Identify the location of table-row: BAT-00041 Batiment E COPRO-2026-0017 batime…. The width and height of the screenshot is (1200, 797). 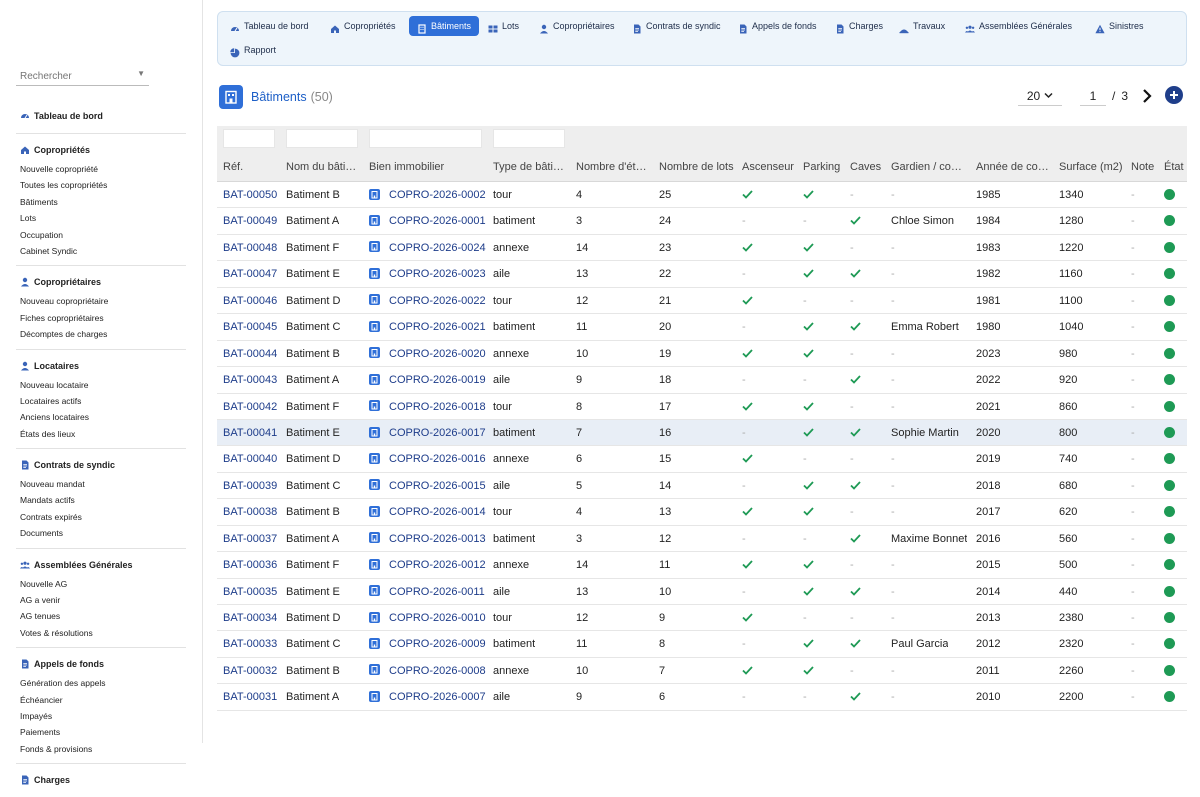
(702, 433).